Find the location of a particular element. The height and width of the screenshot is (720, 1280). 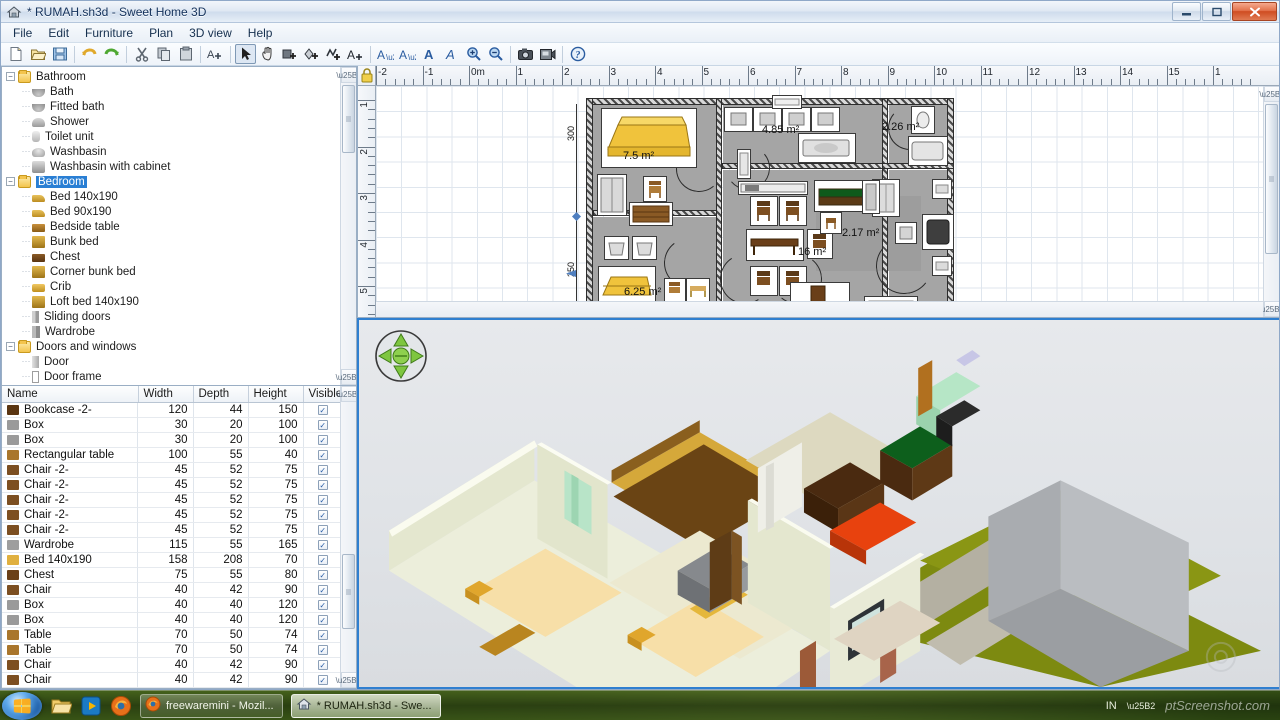

plan-item-window-top is located at coordinates (787, 102).